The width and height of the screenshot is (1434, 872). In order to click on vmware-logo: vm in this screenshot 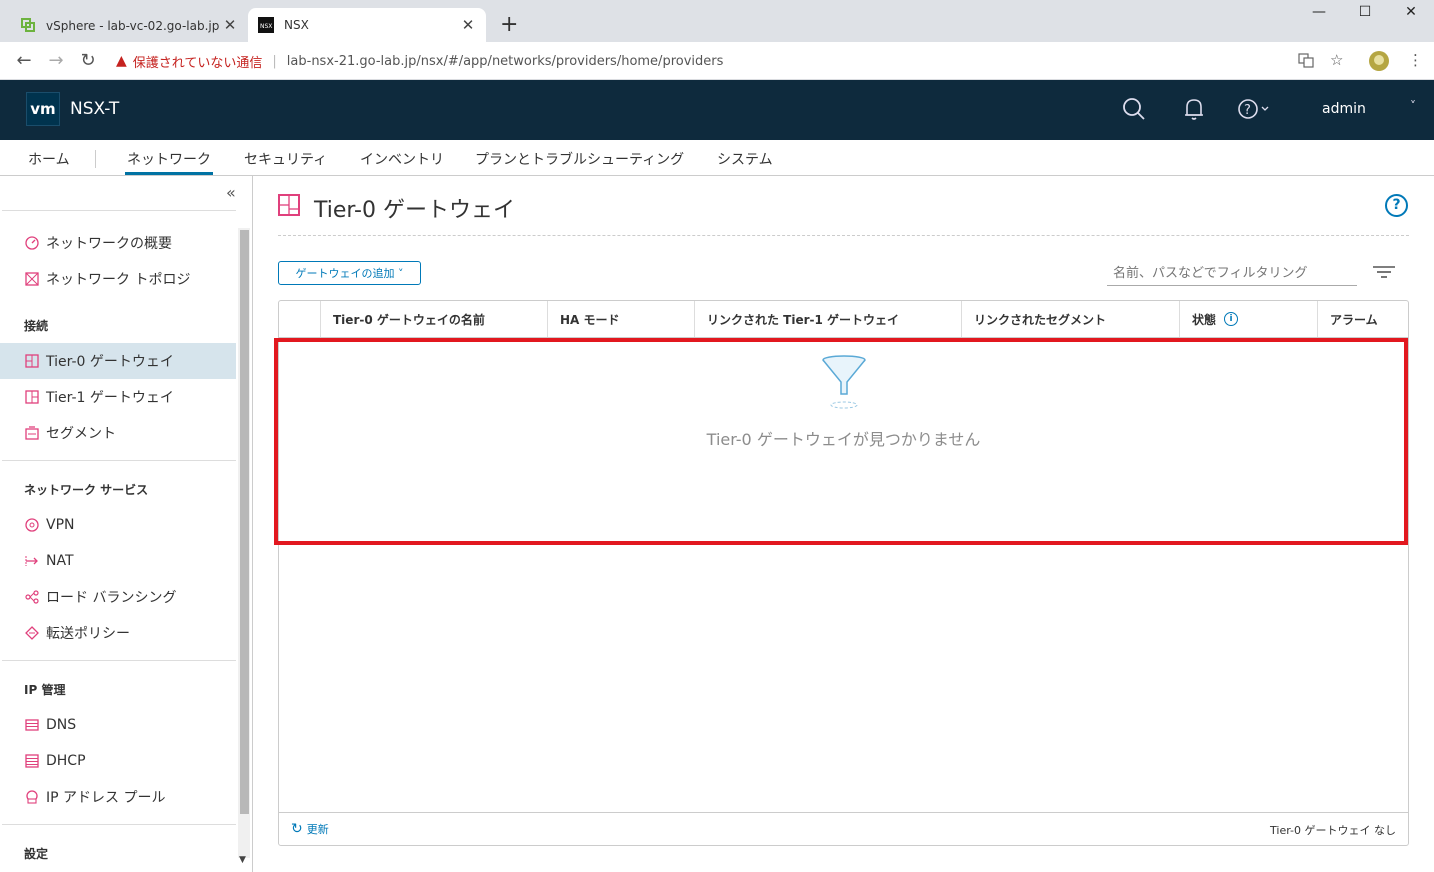, I will do `click(43, 109)`.